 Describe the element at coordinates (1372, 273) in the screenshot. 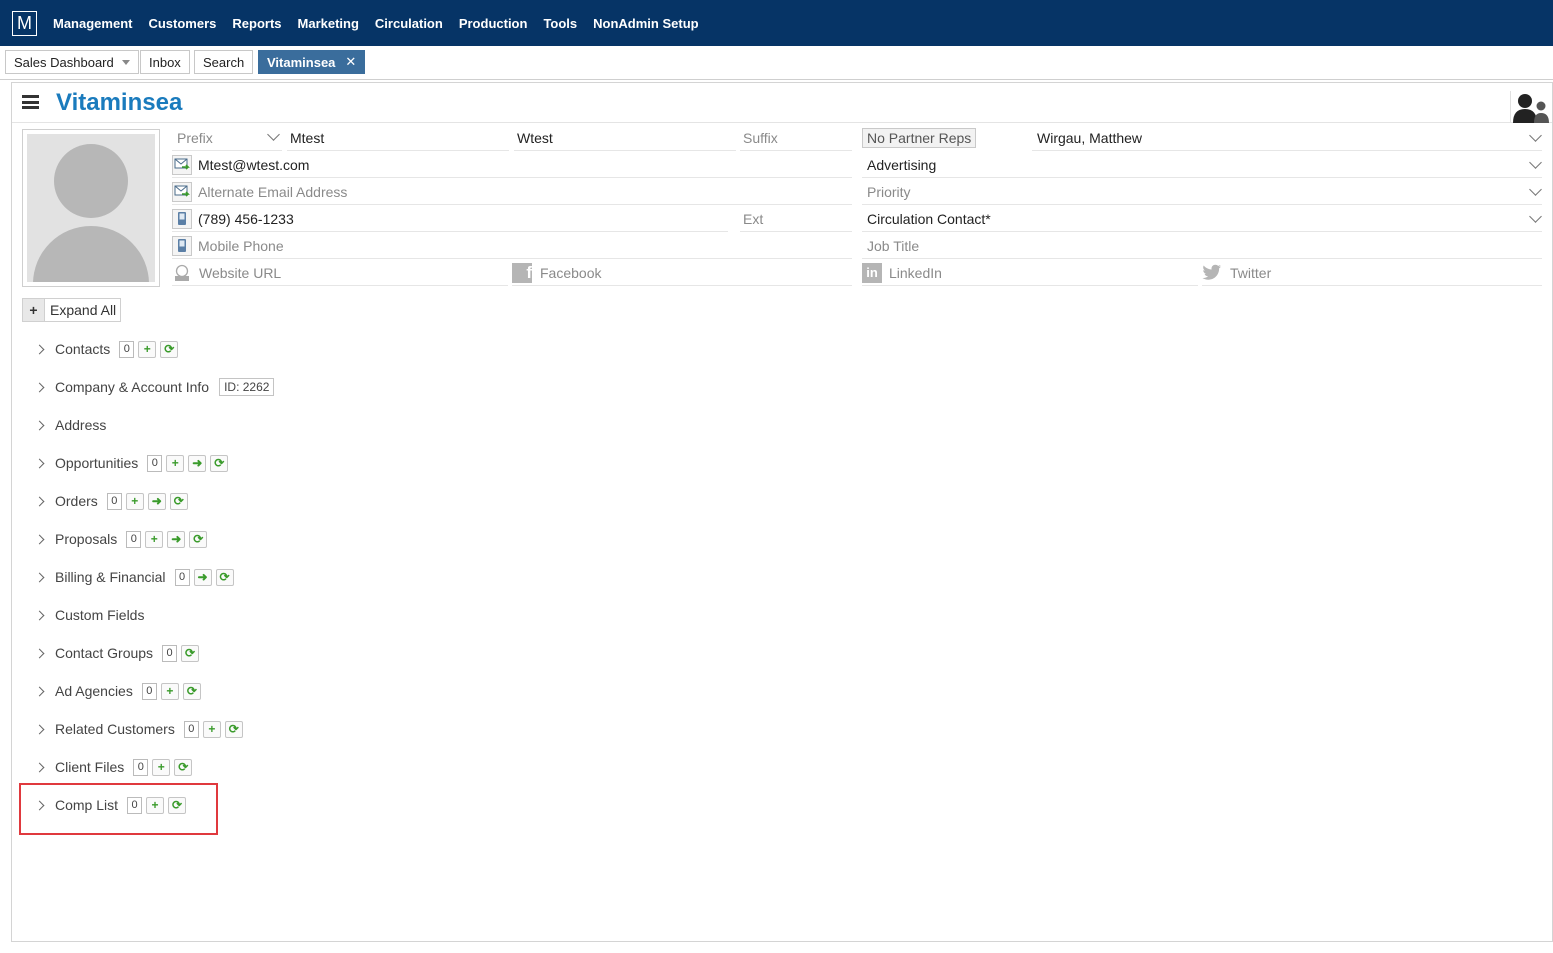

I see `twitter-field: Twitter` at that location.